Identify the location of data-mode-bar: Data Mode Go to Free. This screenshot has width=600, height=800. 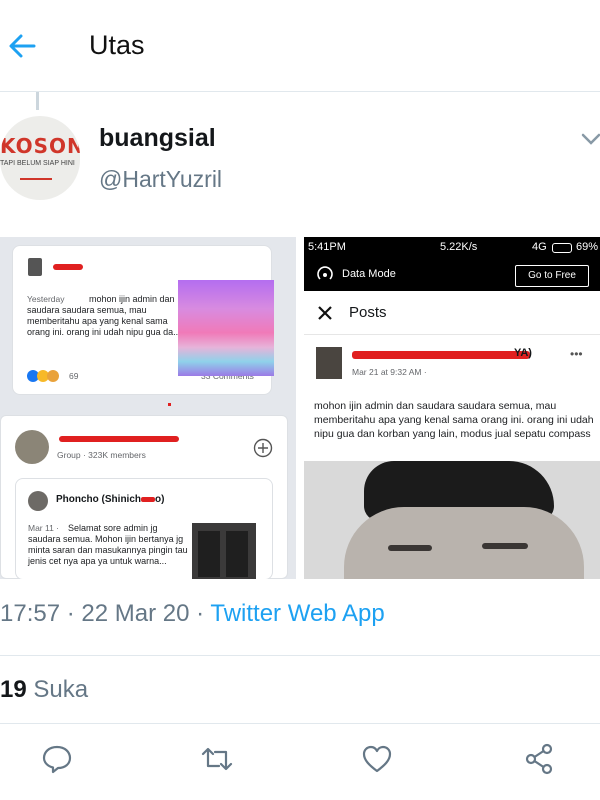
(452, 275).